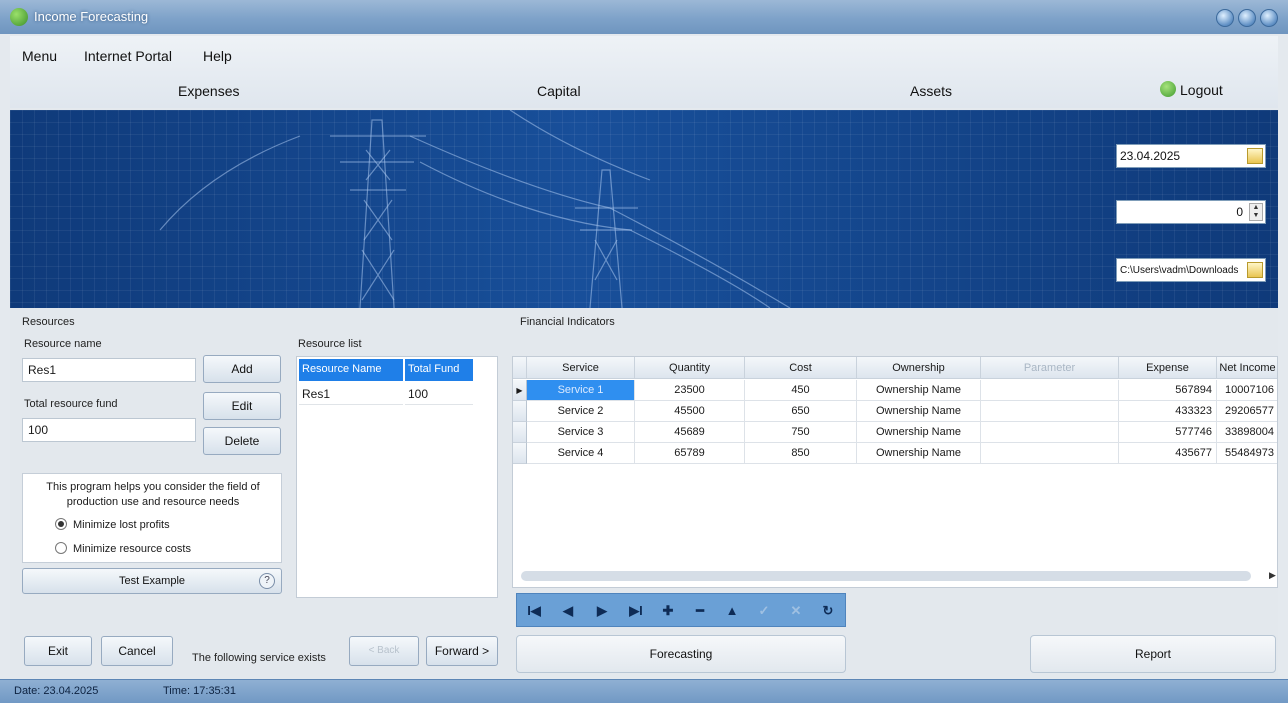 The image size is (1288, 703). What do you see at coordinates (886, 576) in the screenshot?
I see `horizontal-scrollbar` at bounding box center [886, 576].